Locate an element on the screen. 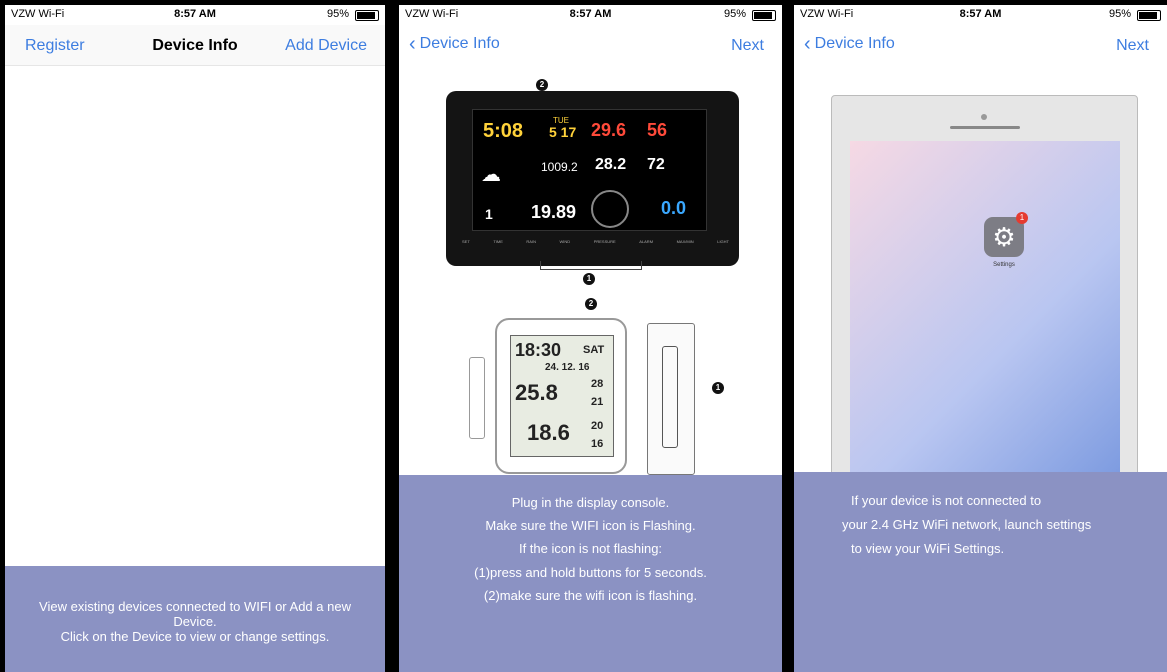 Image resolution: width=1167 pixels, height=672 pixels. instruction-line: to view your WiFi Settings. is located at coordinates (928, 548).